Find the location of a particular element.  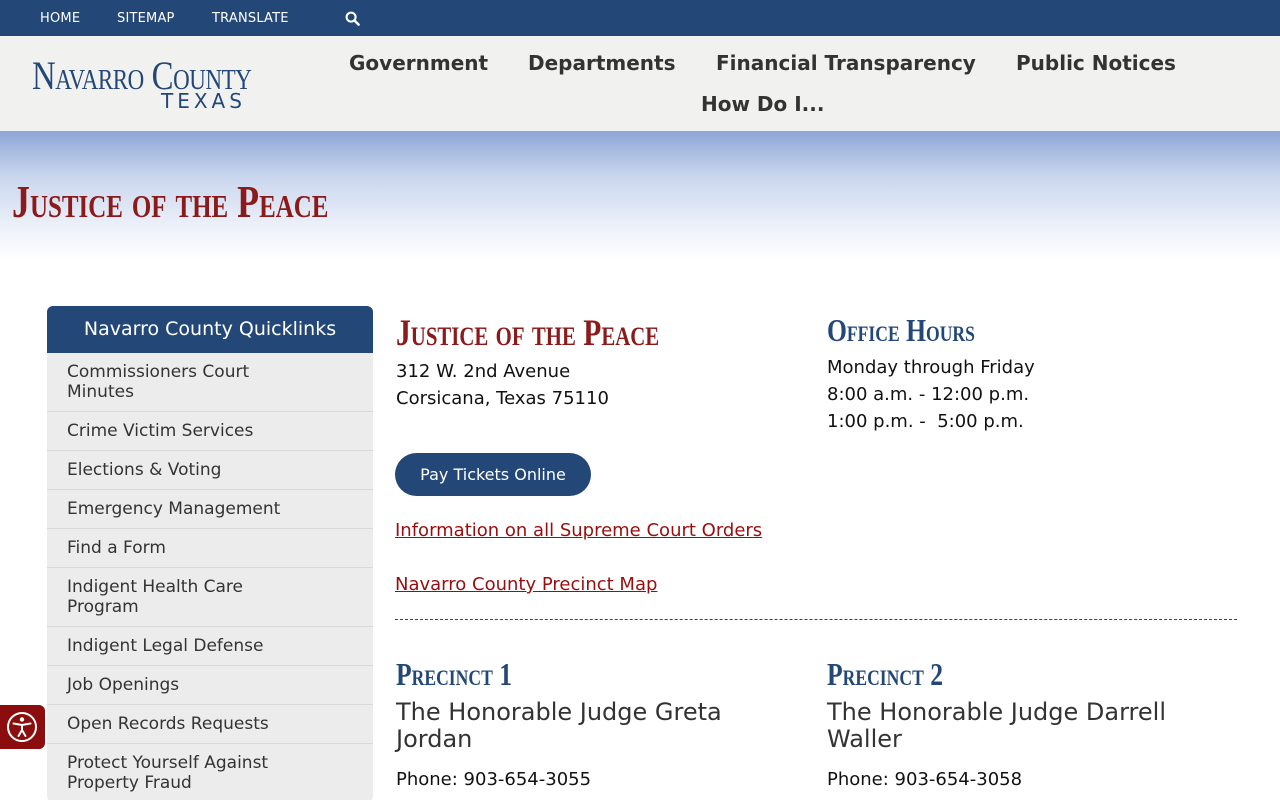

translate-link: TRANSLATE is located at coordinates (250, 18).